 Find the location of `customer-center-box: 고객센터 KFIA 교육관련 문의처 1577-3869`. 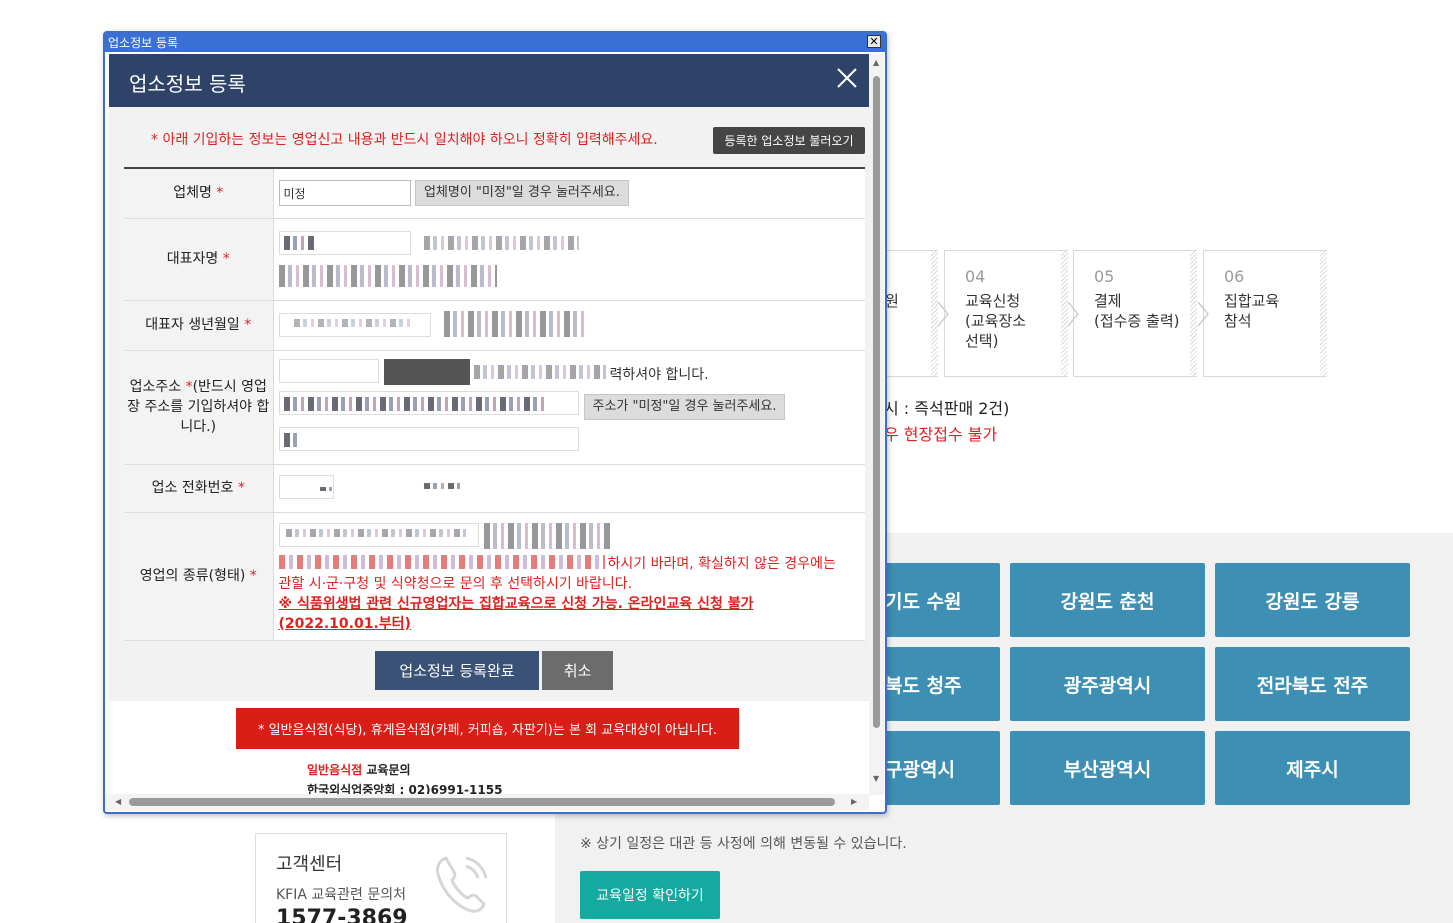

customer-center-box: 고객센터 KFIA 교육관련 문의처 1577-3869 is located at coordinates (381, 878).